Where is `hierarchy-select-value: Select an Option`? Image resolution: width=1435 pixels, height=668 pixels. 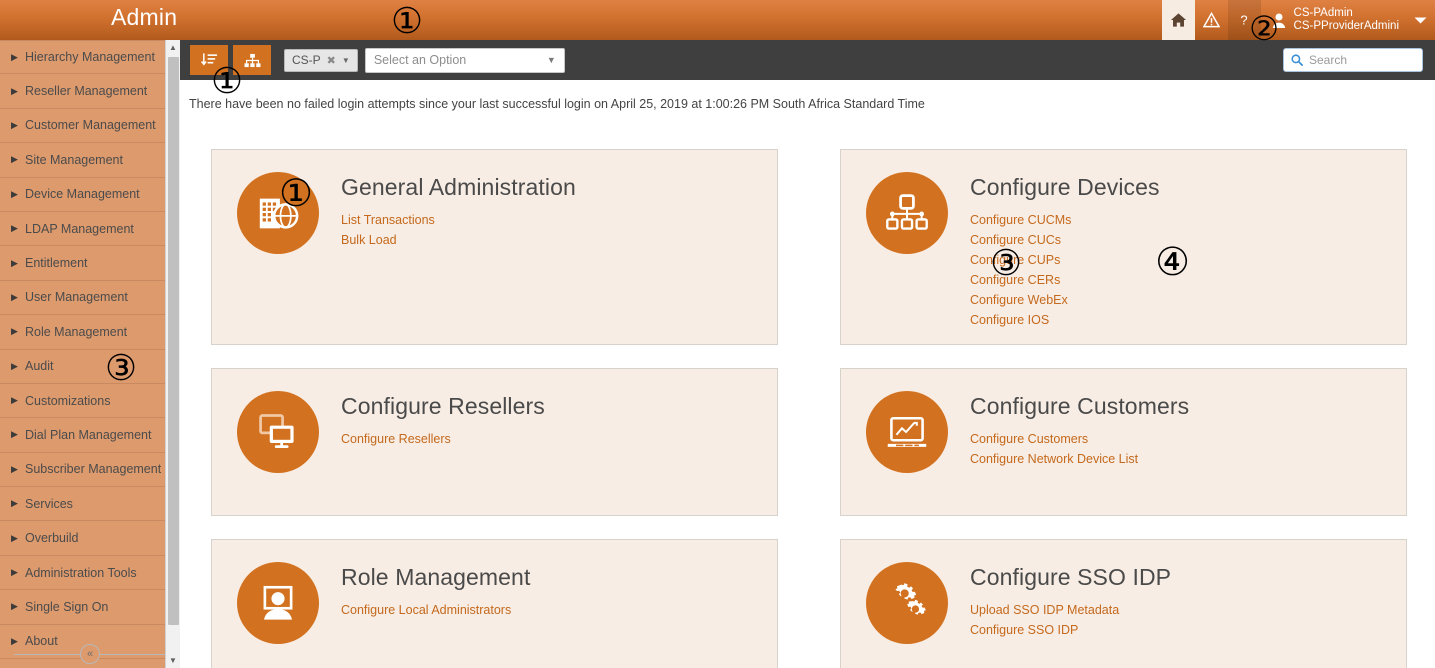
hierarchy-select-value: Select an Option is located at coordinates (420, 60).